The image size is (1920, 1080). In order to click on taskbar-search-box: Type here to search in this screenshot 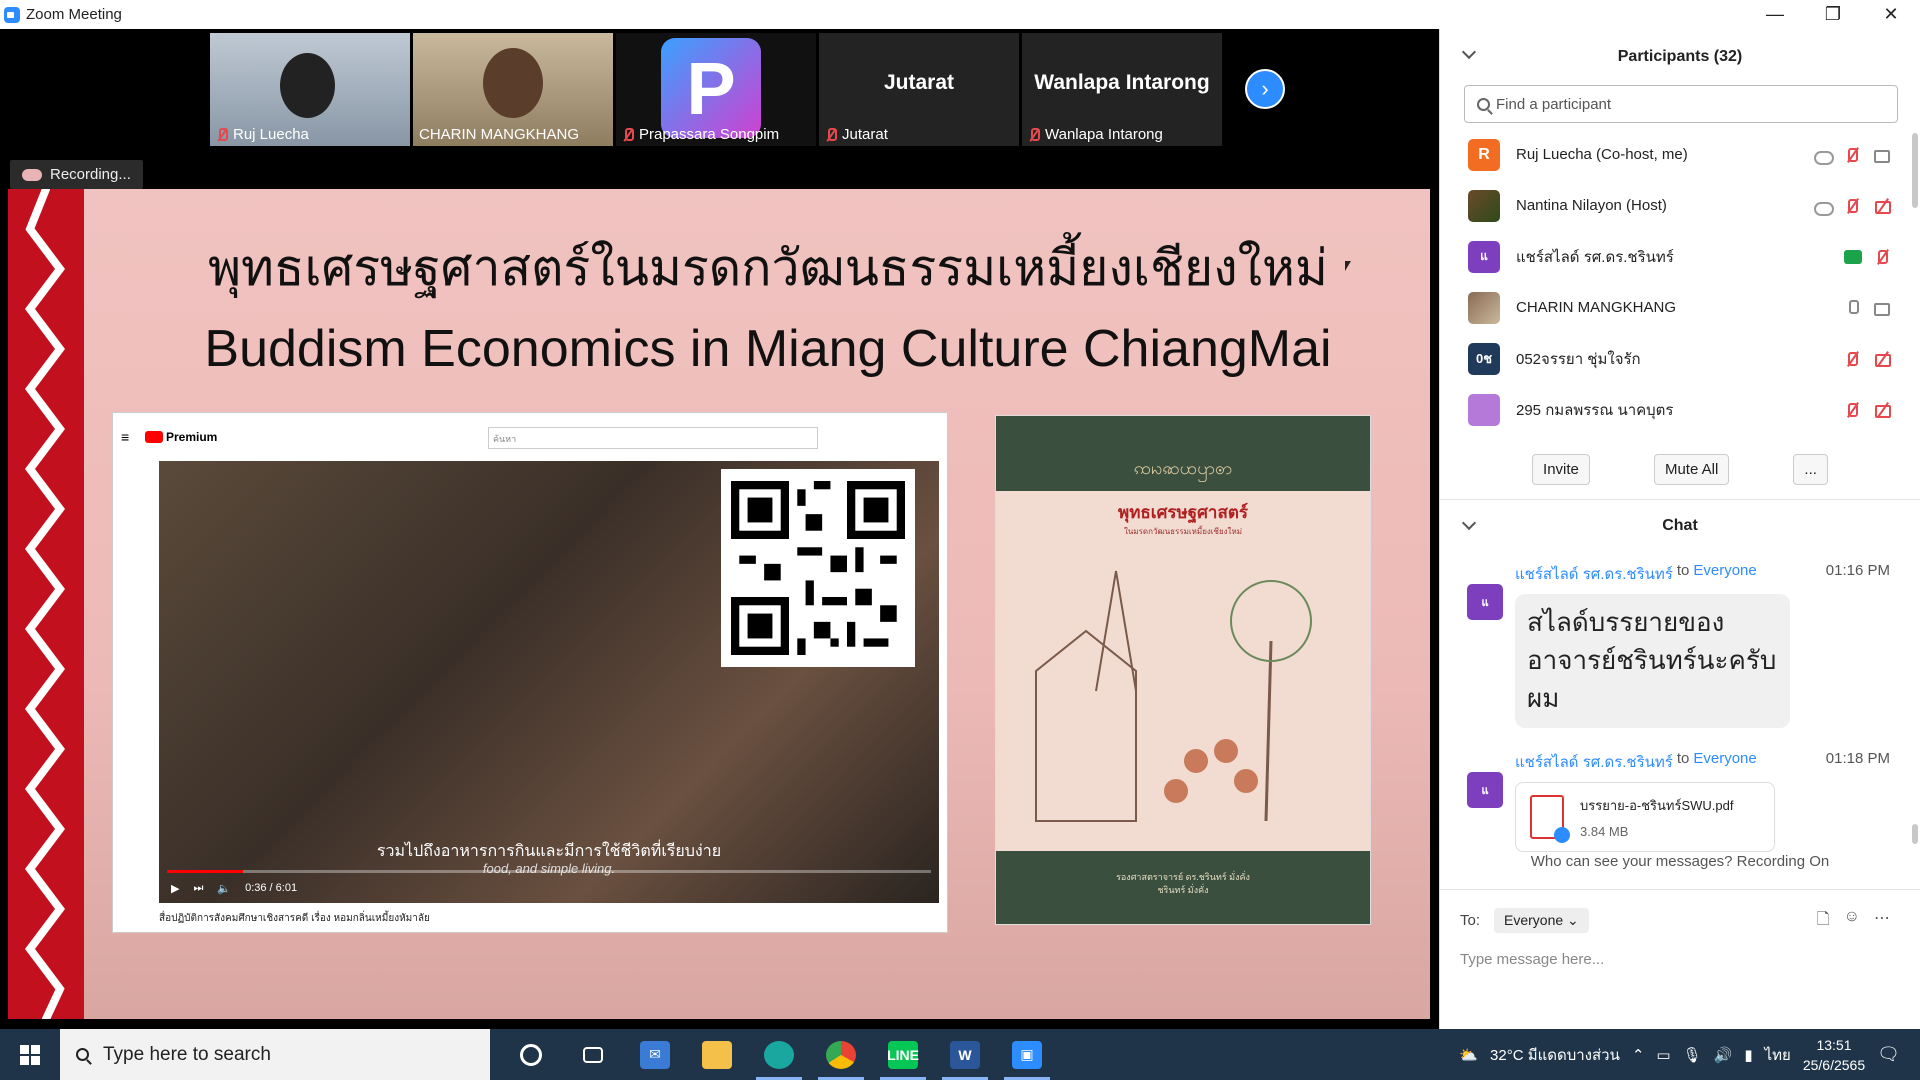, I will do `click(275, 1054)`.